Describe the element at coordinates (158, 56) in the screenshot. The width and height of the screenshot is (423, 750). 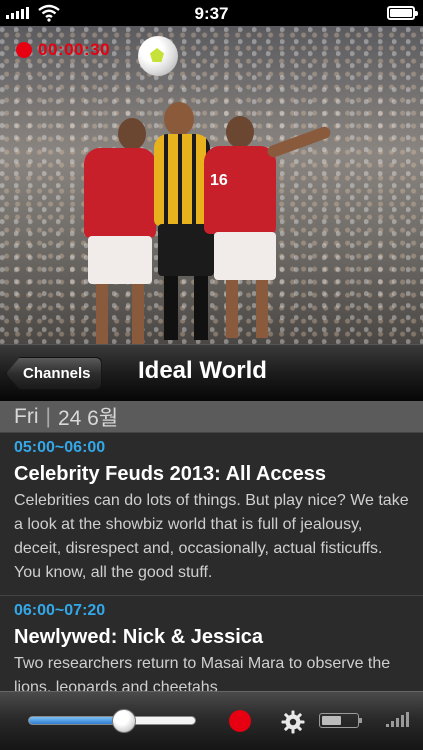
I see `soccer-ball-icon` at that location.